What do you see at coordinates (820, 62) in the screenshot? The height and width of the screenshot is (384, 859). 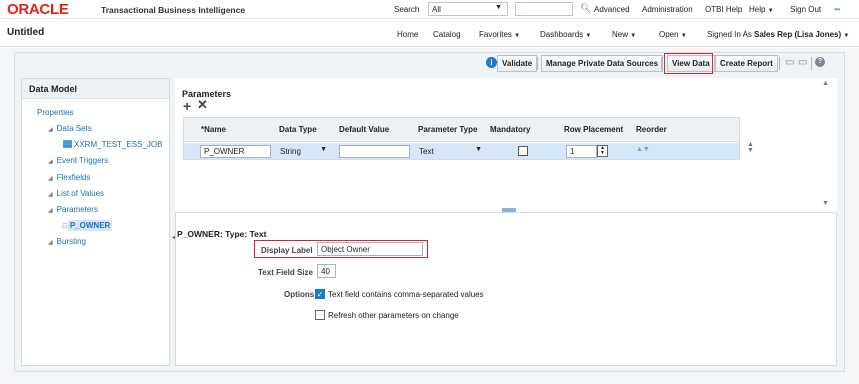 I see `help-icon: ?` at bounding box center [820, 62].